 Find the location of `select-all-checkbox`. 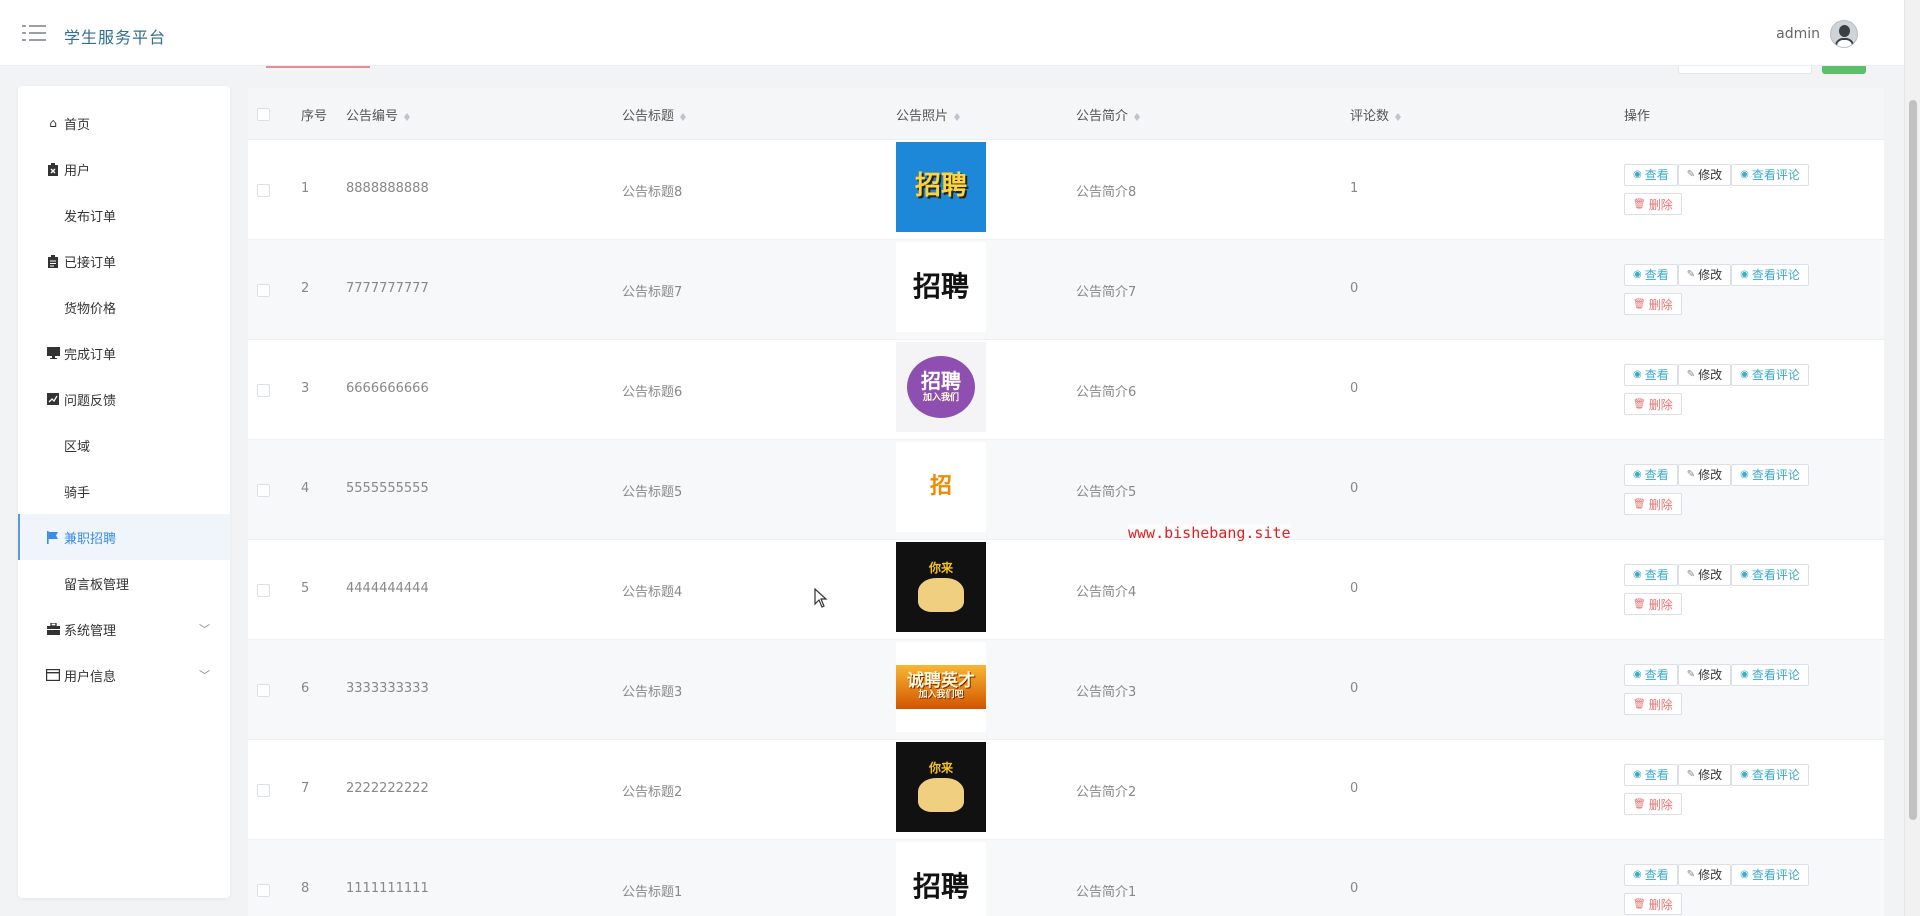

select-all-checkbox is located at coordinates (263, 114).